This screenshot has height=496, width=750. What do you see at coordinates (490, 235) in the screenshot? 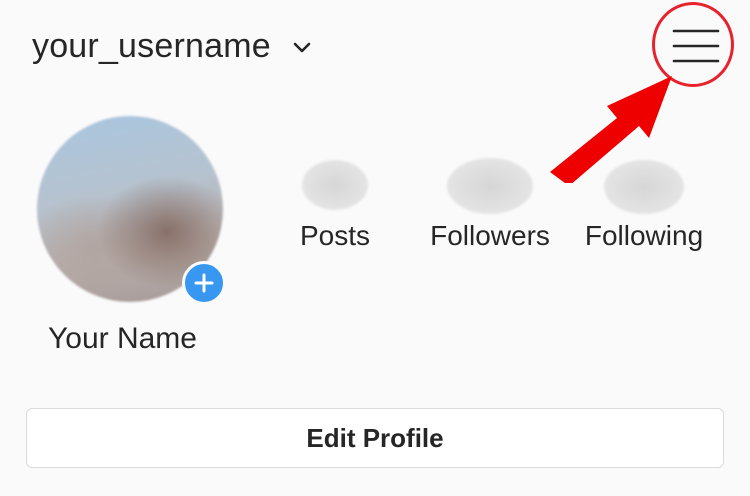
I see `stat-label-followers: Followers` at bounding box center [490, 235].